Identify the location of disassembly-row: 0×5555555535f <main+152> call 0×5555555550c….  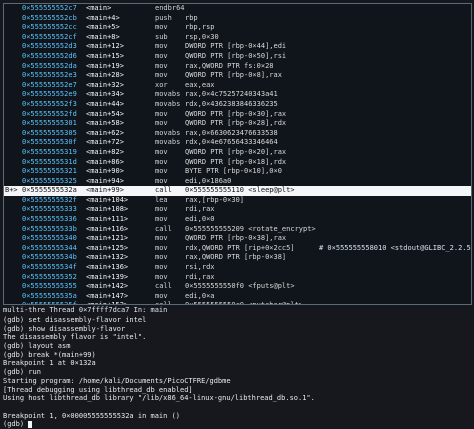
(237, 302).